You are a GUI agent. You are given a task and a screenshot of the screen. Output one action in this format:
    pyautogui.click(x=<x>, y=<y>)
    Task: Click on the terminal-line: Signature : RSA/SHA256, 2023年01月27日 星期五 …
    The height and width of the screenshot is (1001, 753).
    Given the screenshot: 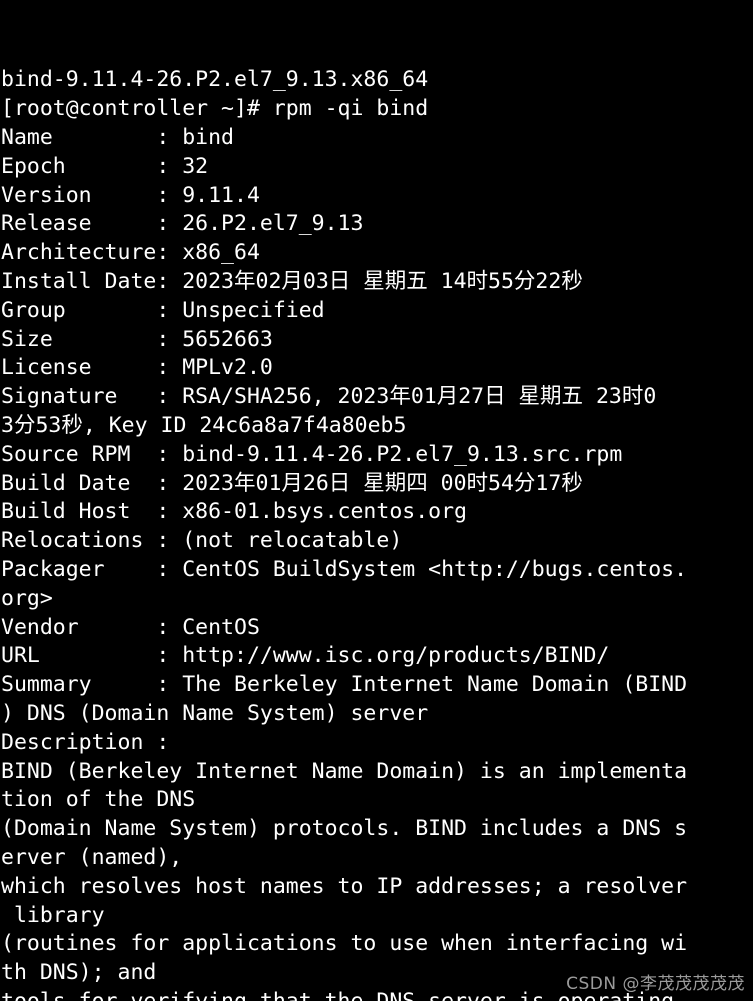 What is the action you would take?
    pyautogui.click(x=329, y=397)
    